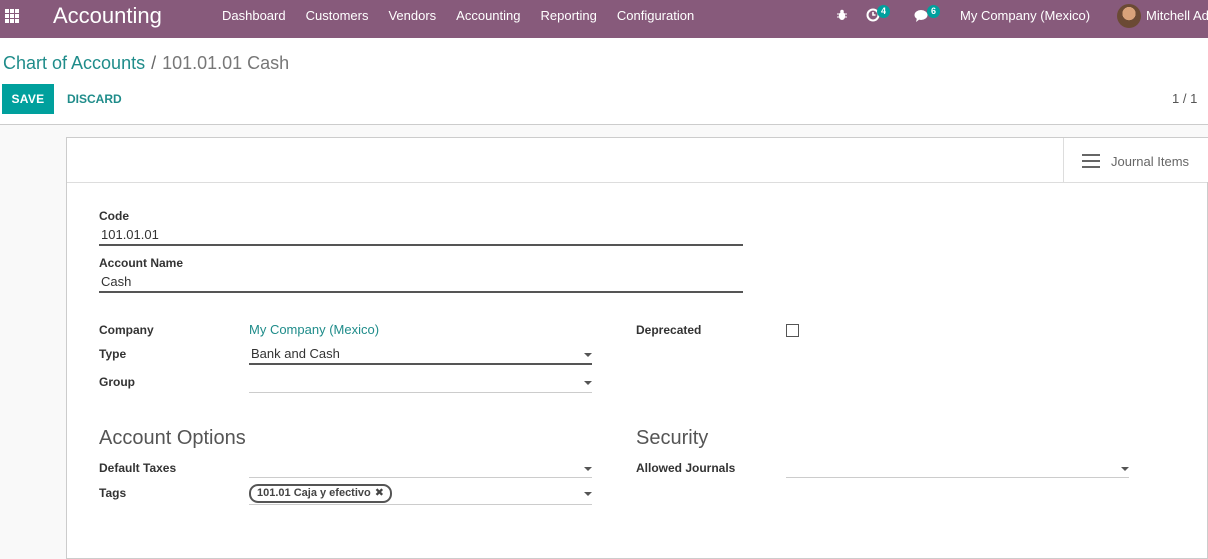  I want to click on default-taxes-dropdown-icon, so click(588, 469).